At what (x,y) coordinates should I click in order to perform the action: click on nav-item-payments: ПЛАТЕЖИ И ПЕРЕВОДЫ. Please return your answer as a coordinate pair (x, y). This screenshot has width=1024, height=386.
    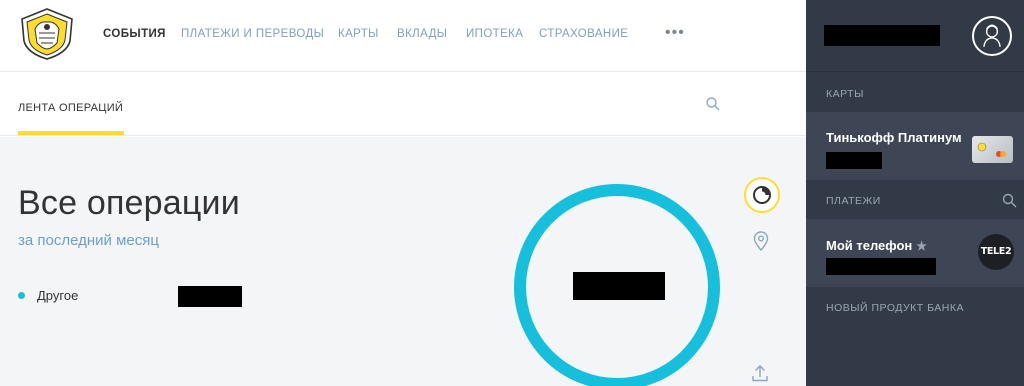
    Looking at the image, I should click on (252, 34).